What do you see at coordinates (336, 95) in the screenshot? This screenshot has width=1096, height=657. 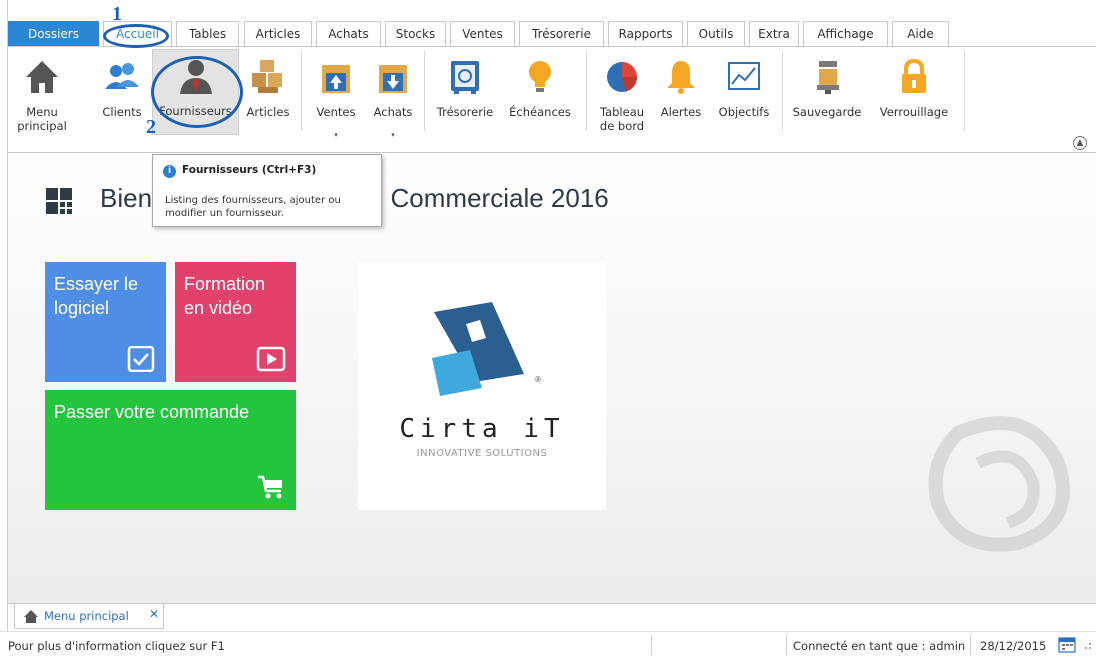 I see `ventes-button: Ventes ▾` at bounding box center [336, 95].